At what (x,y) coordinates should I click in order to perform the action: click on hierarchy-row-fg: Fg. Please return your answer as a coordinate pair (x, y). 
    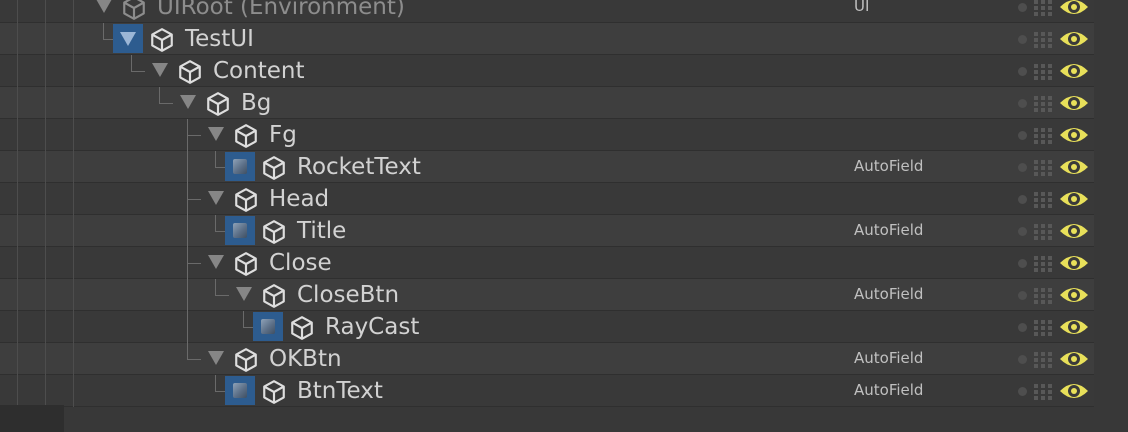
    Looking at the image, I should click on (547, 135).